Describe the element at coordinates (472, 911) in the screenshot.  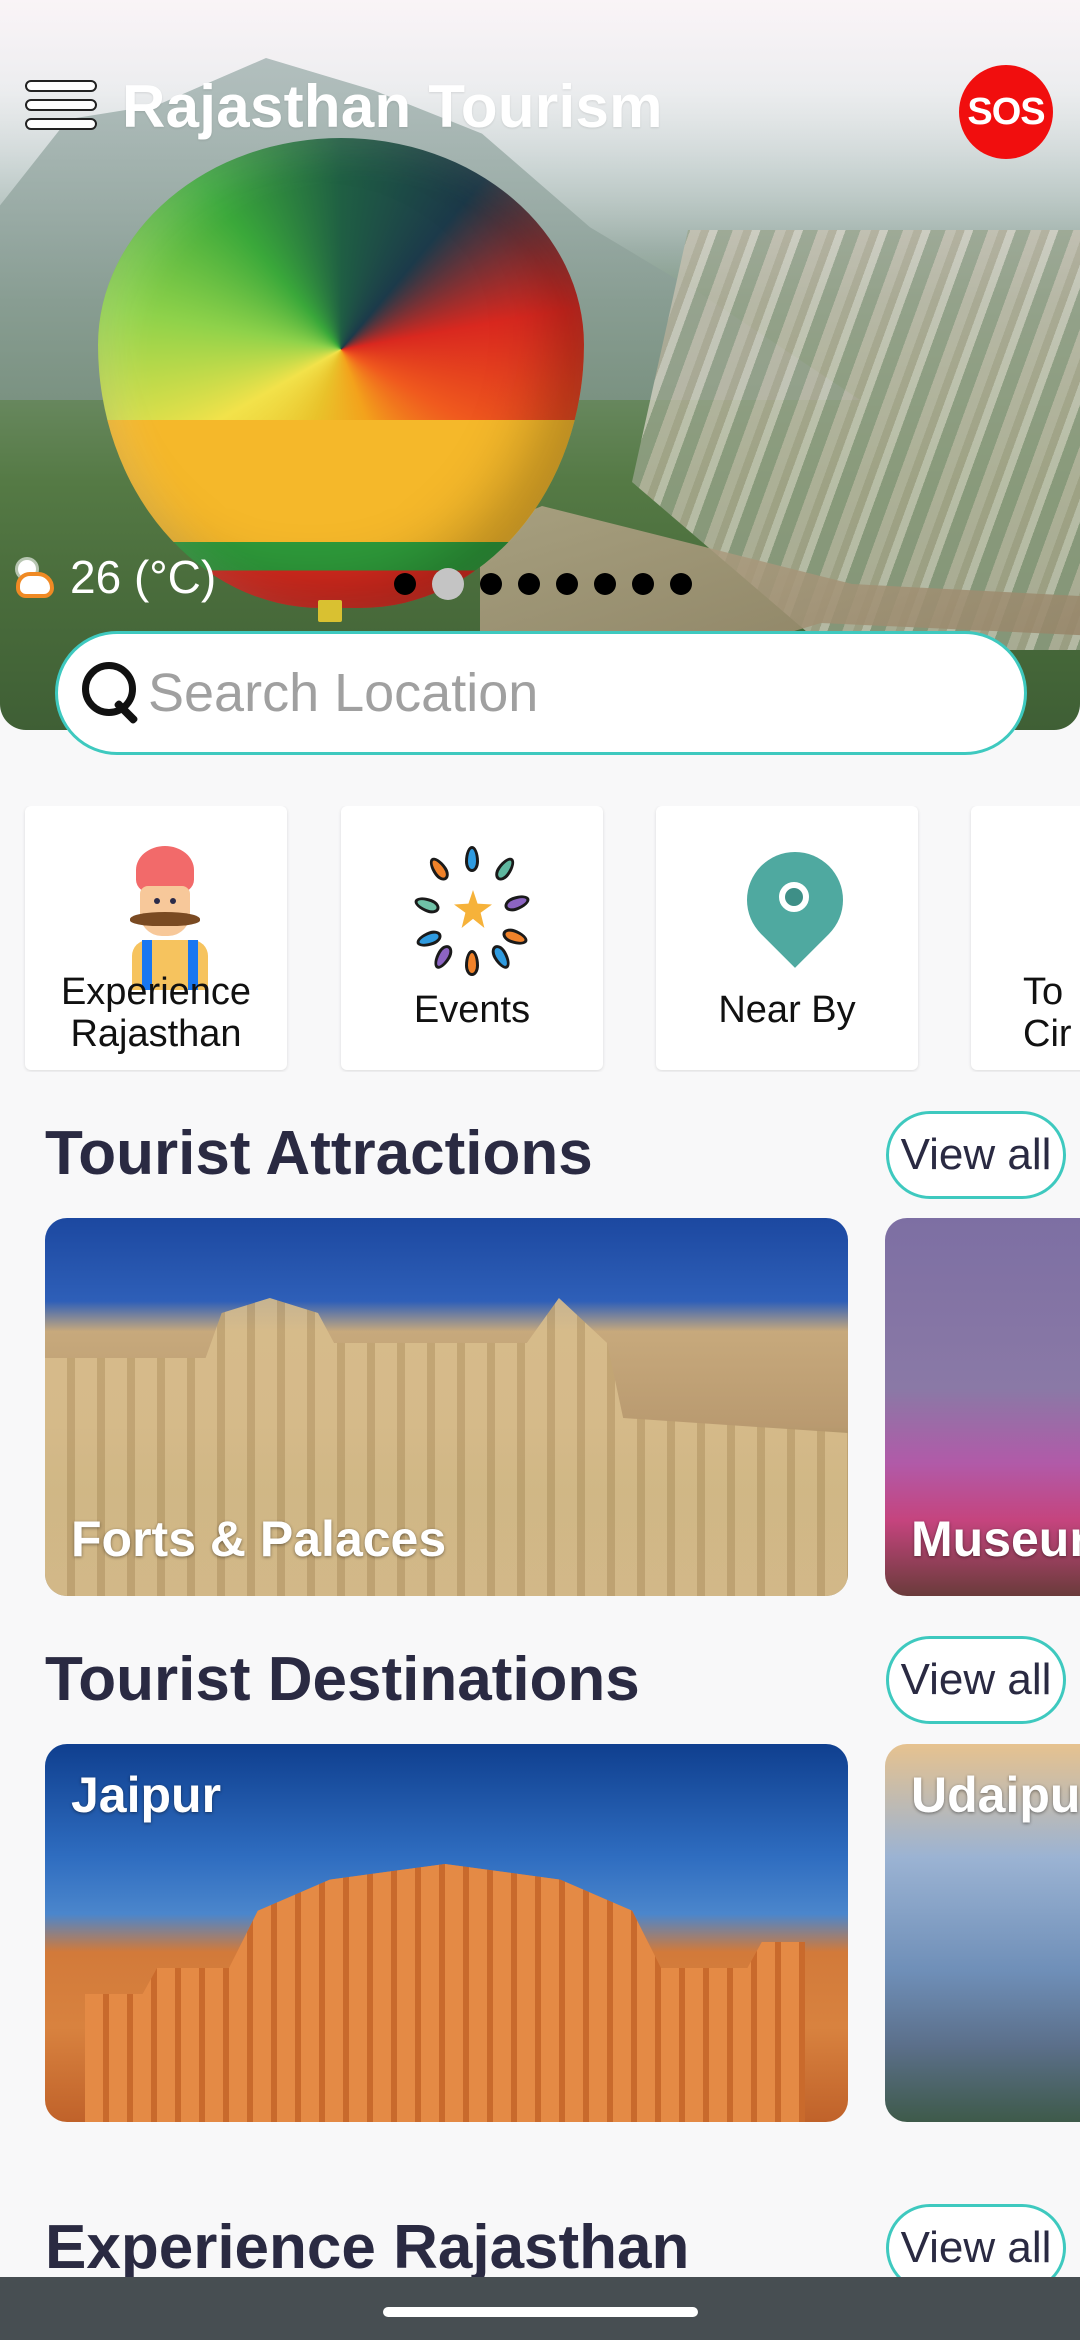
I see `fireworks-icon` at that location.